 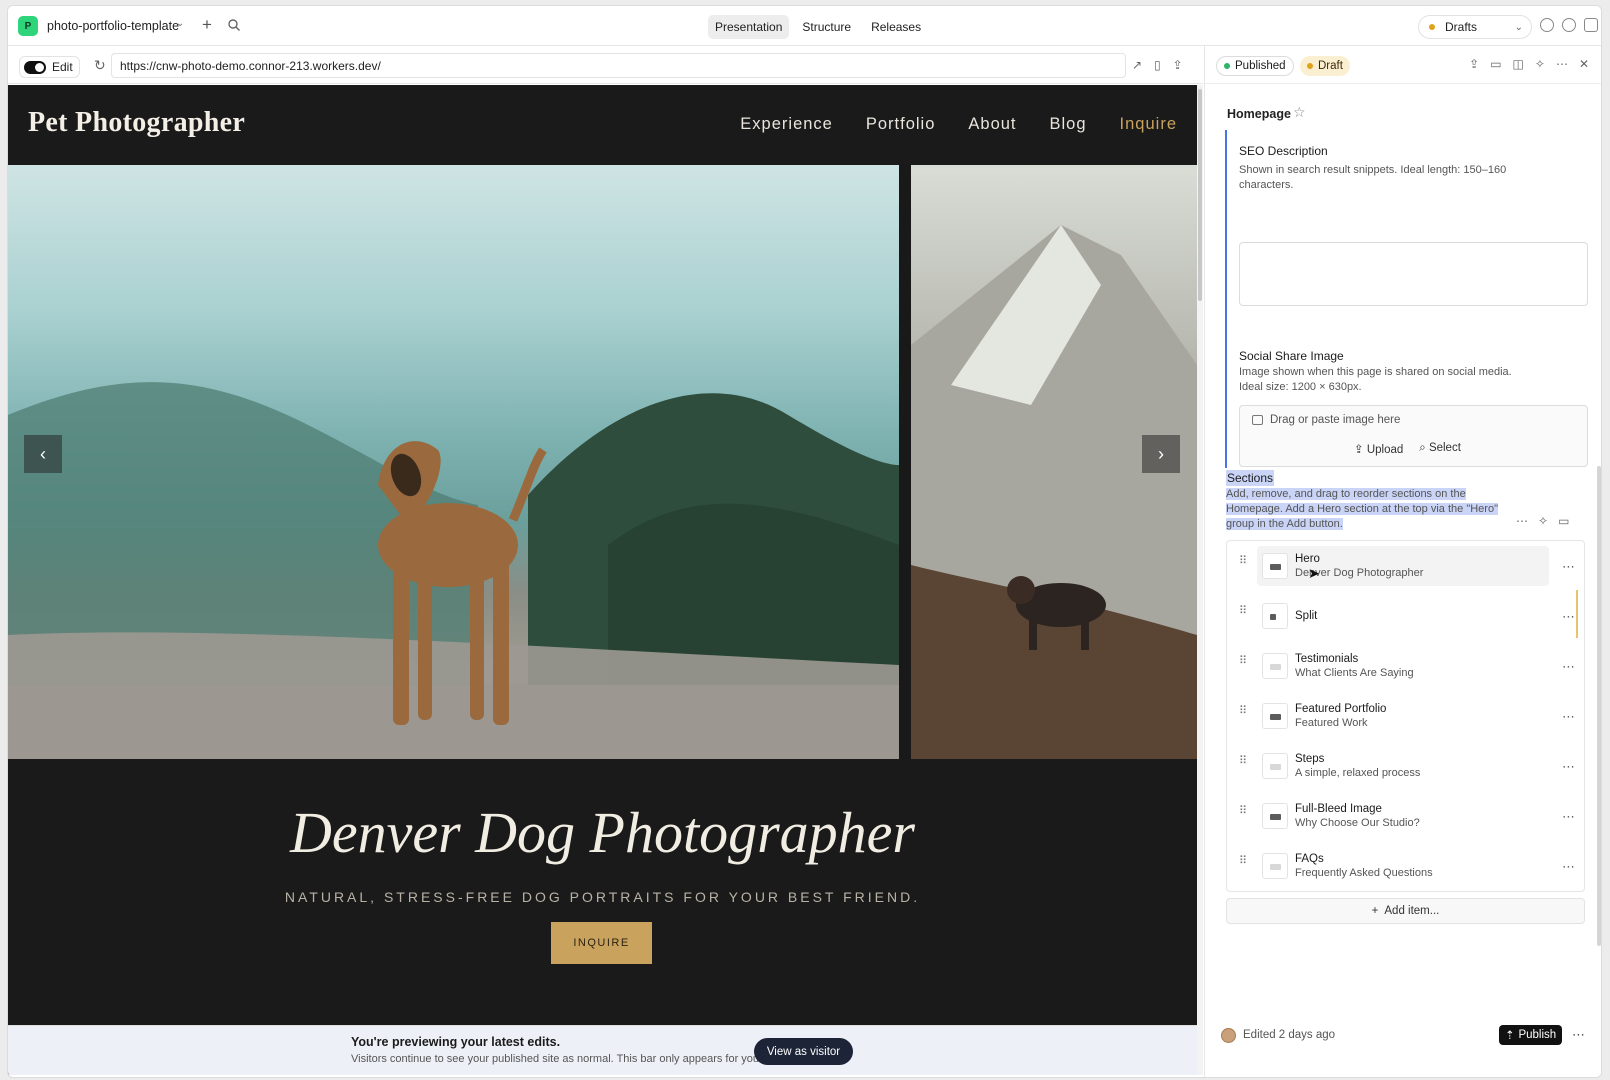 I want to click on toggle-switch-icon, so click(x=35, y=67).